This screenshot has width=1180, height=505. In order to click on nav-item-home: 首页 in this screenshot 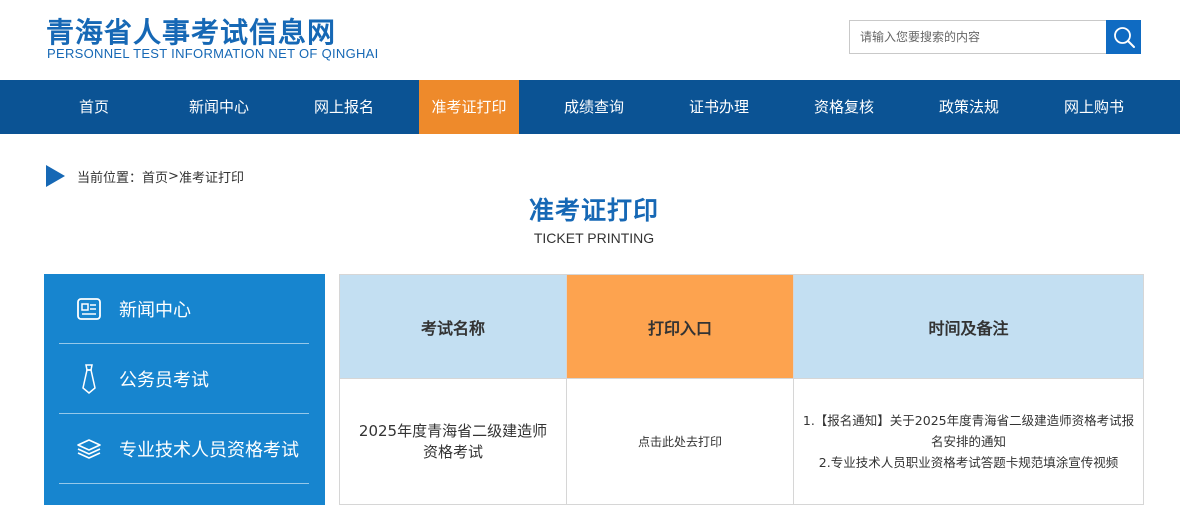, I will do `click(94, 107)`.